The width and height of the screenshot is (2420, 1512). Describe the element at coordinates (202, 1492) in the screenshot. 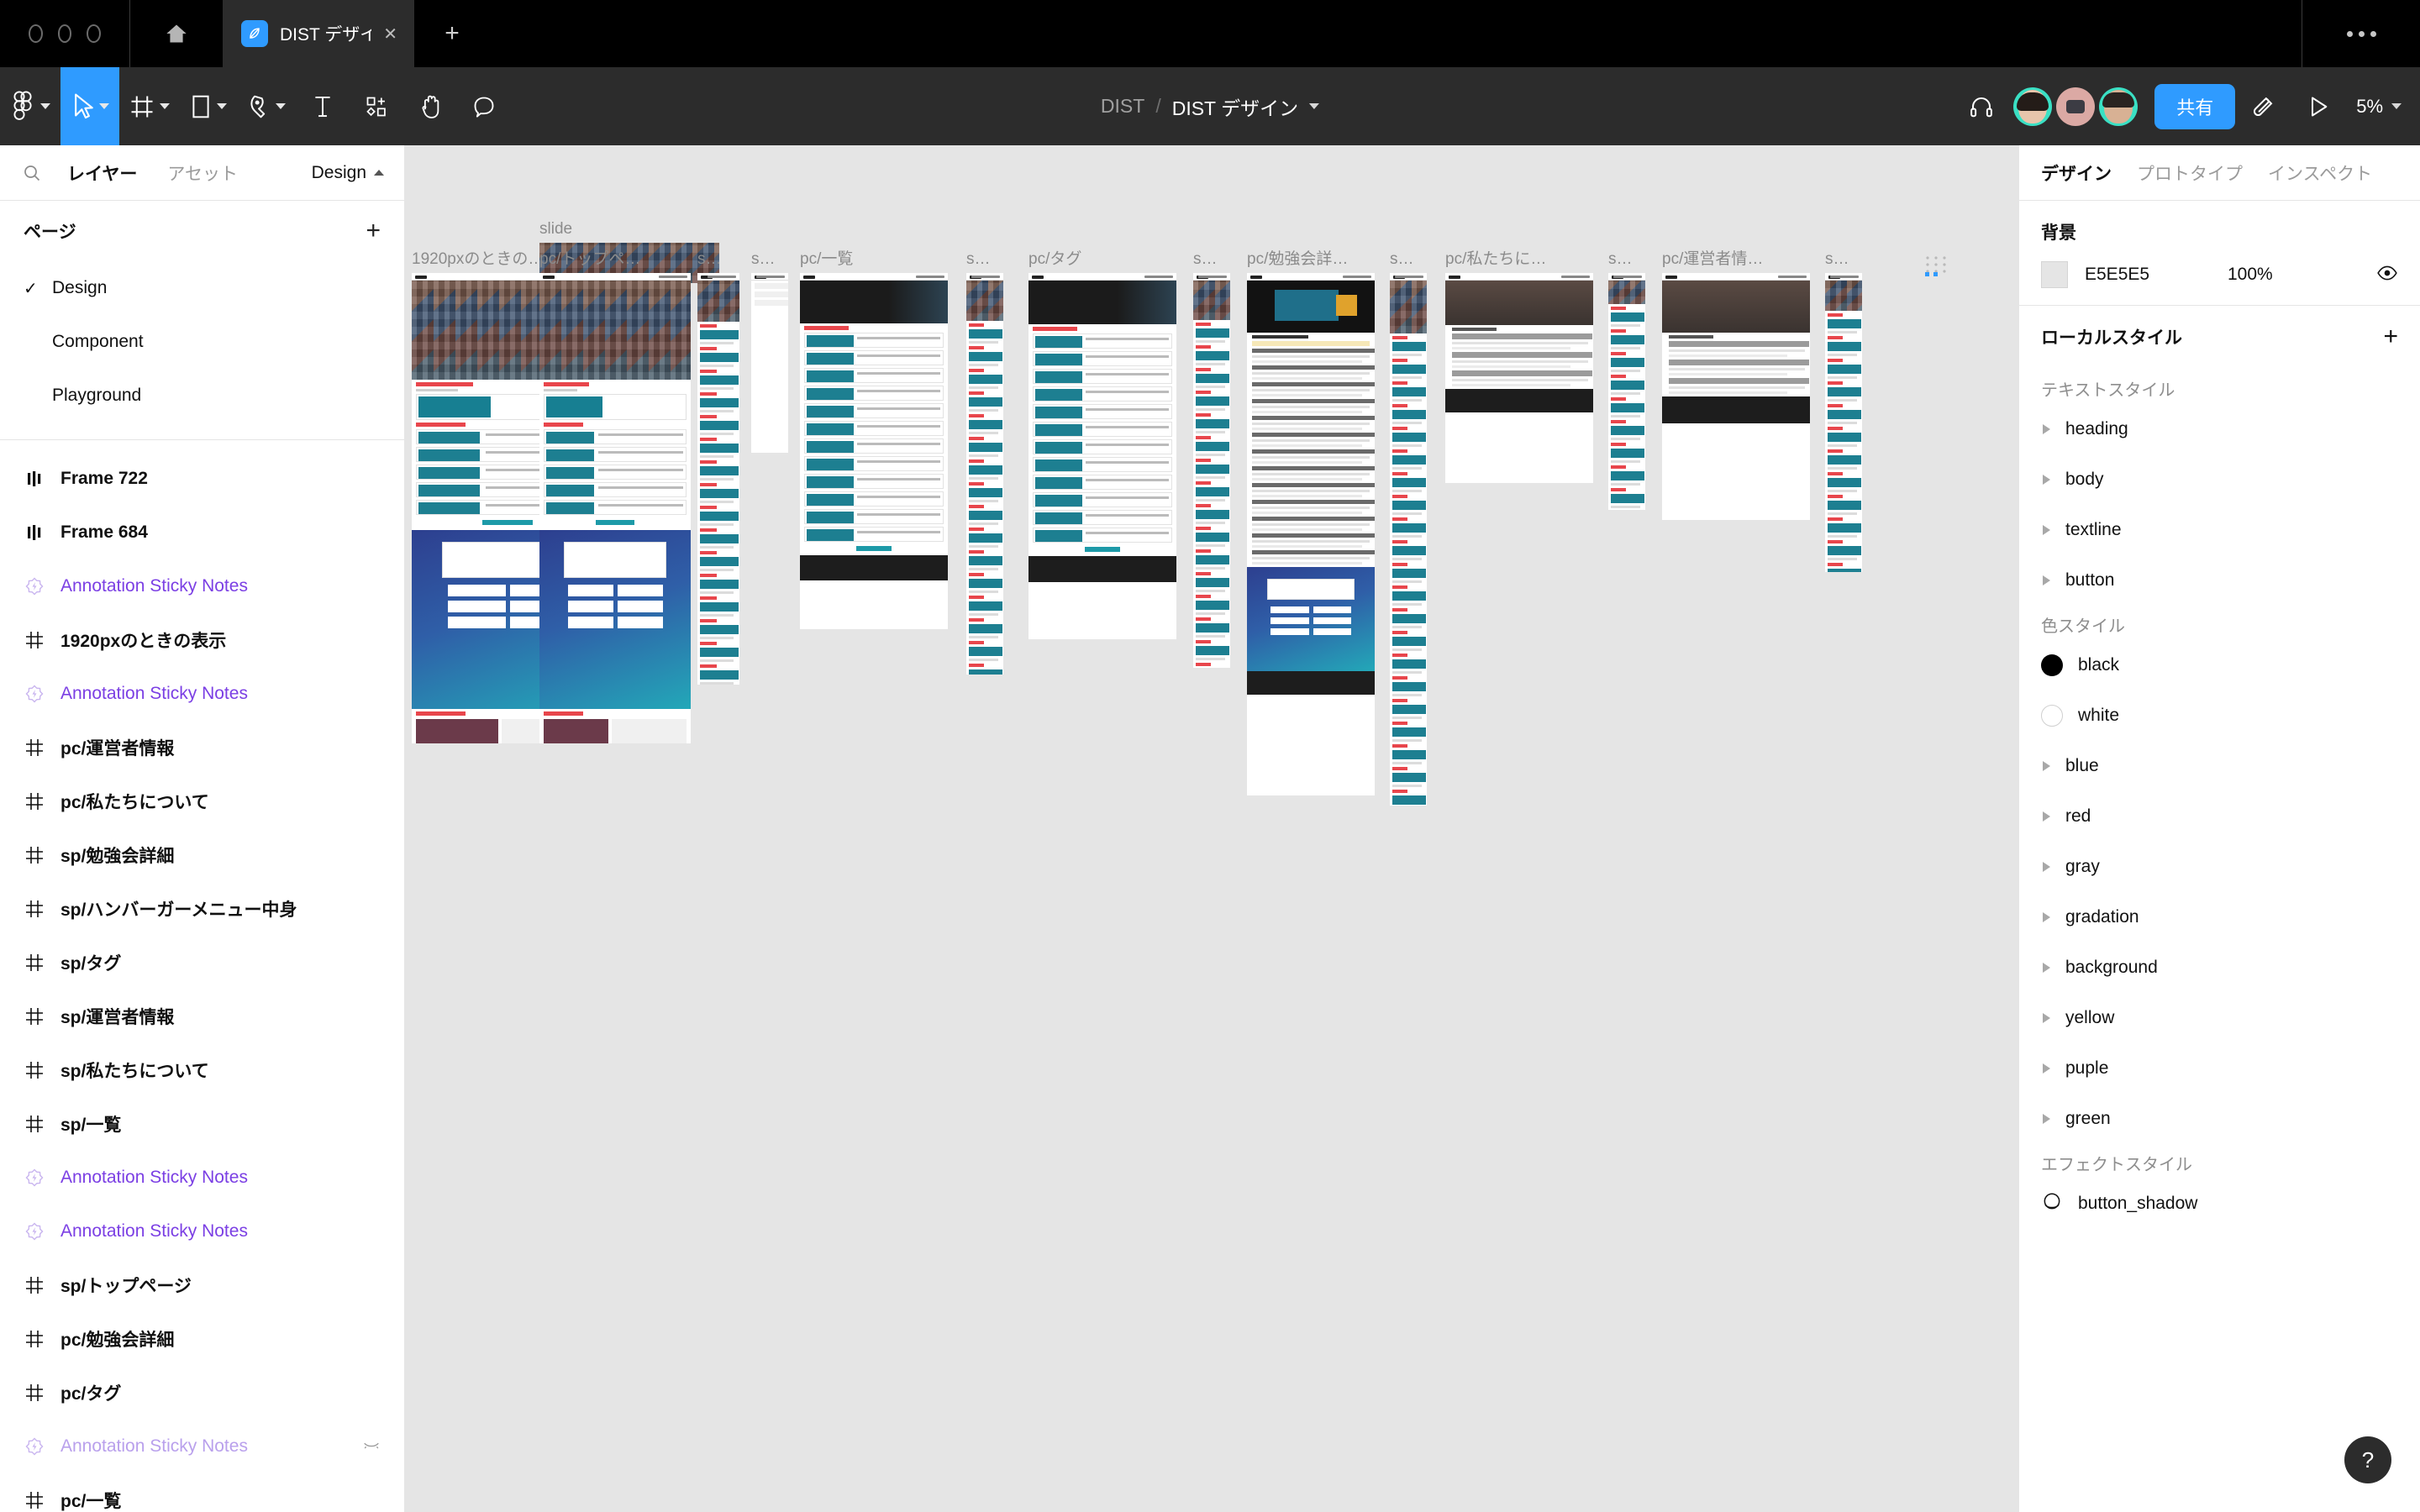

I see `layer-row: pc/一覧` at that location.